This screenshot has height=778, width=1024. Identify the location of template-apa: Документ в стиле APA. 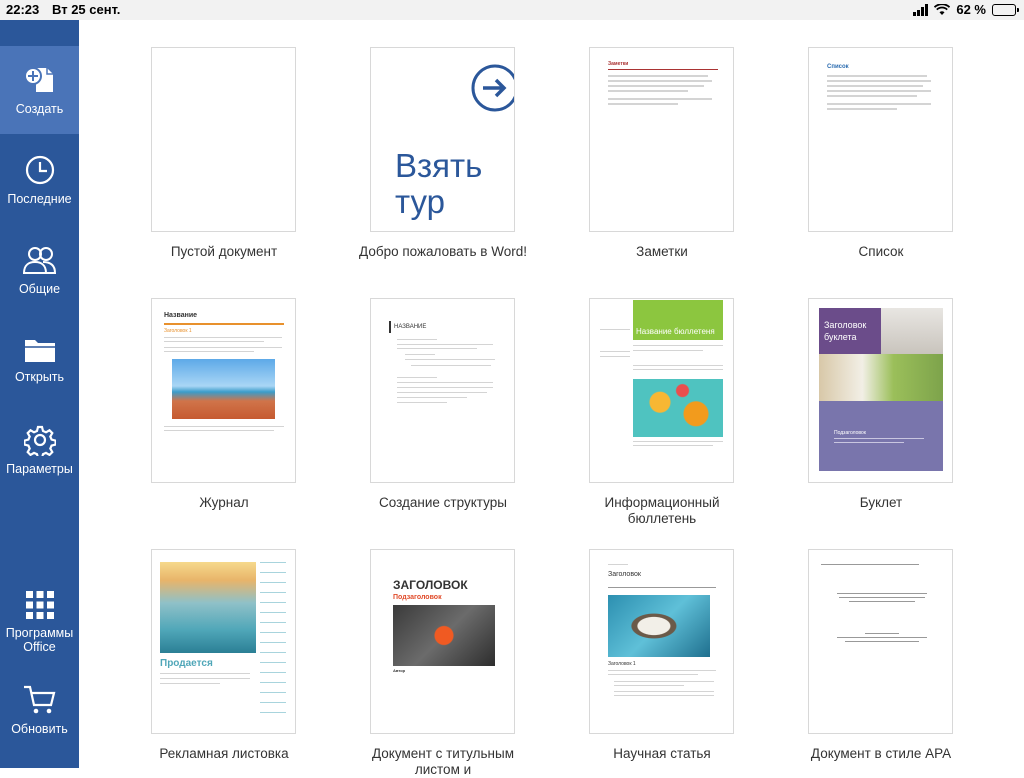
(880, 655).